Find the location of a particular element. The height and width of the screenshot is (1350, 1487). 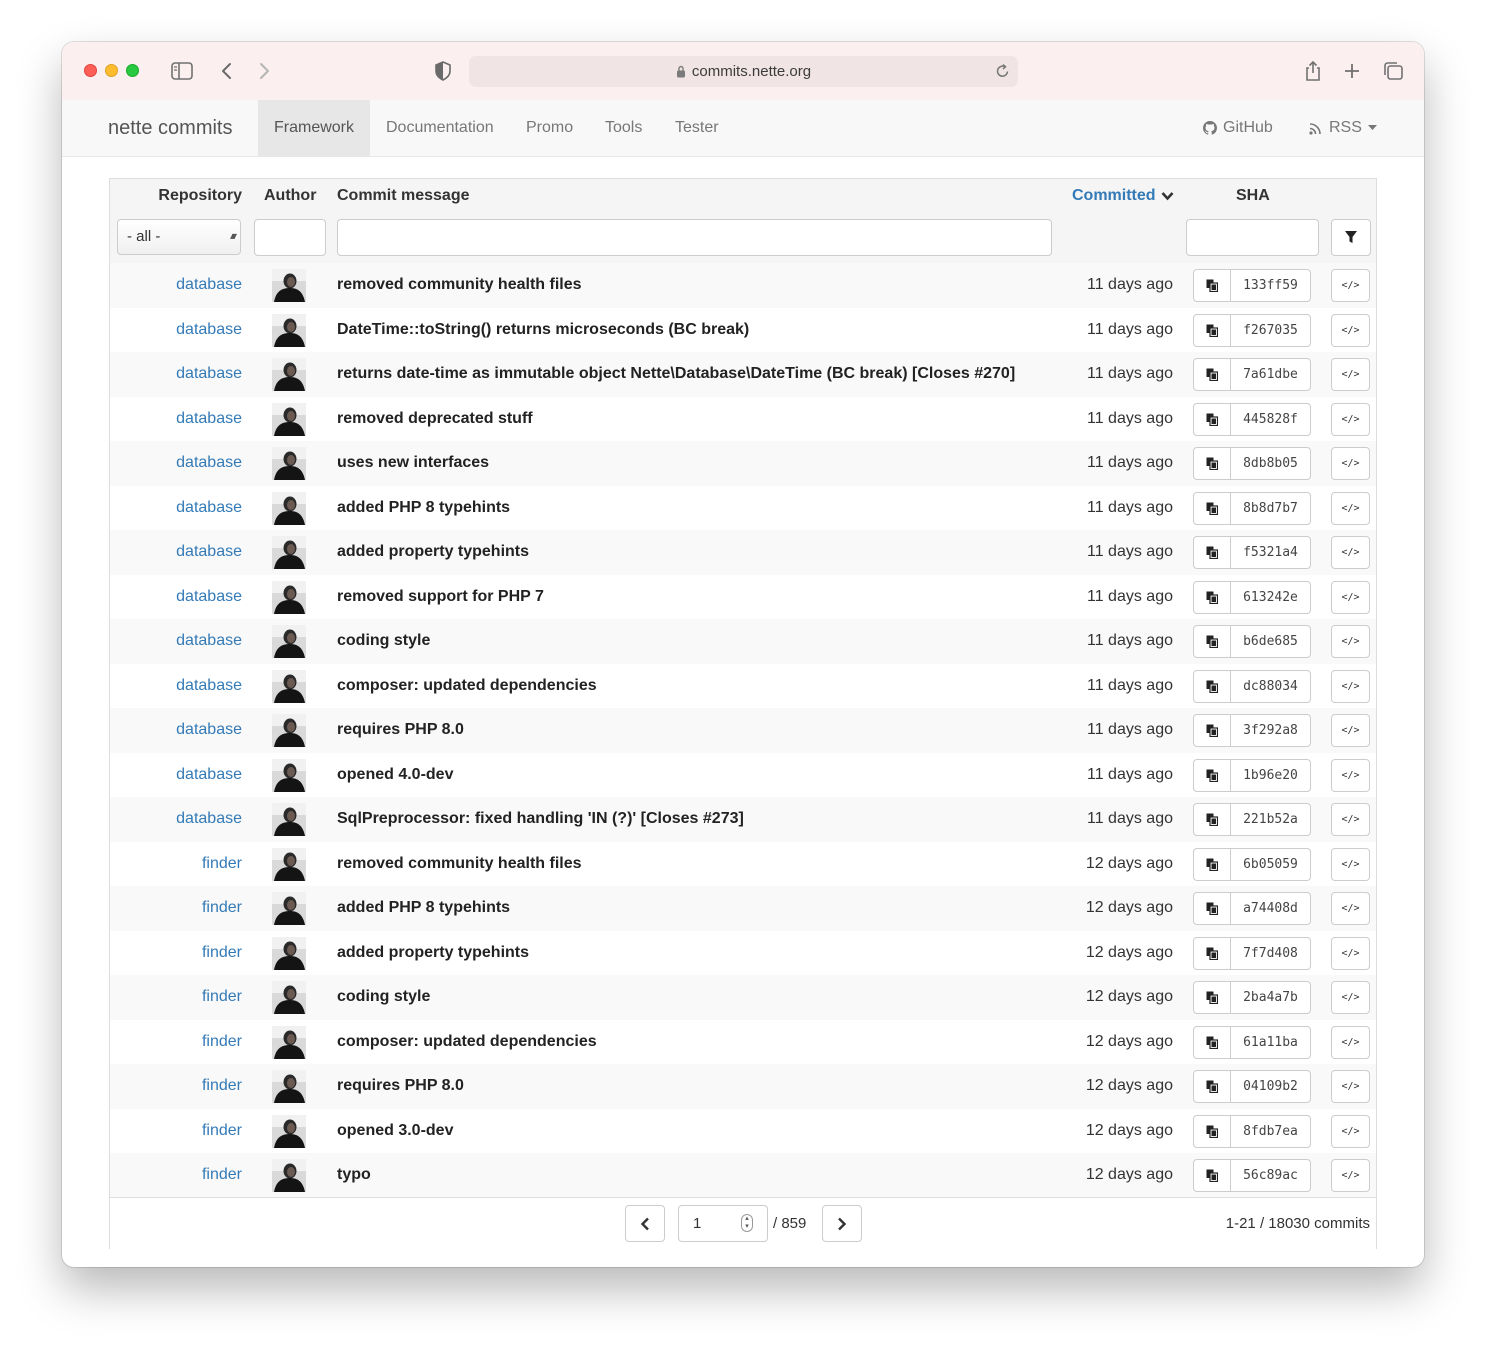

commit-sha: 133ff59 is located at coordinates (1270, 285).